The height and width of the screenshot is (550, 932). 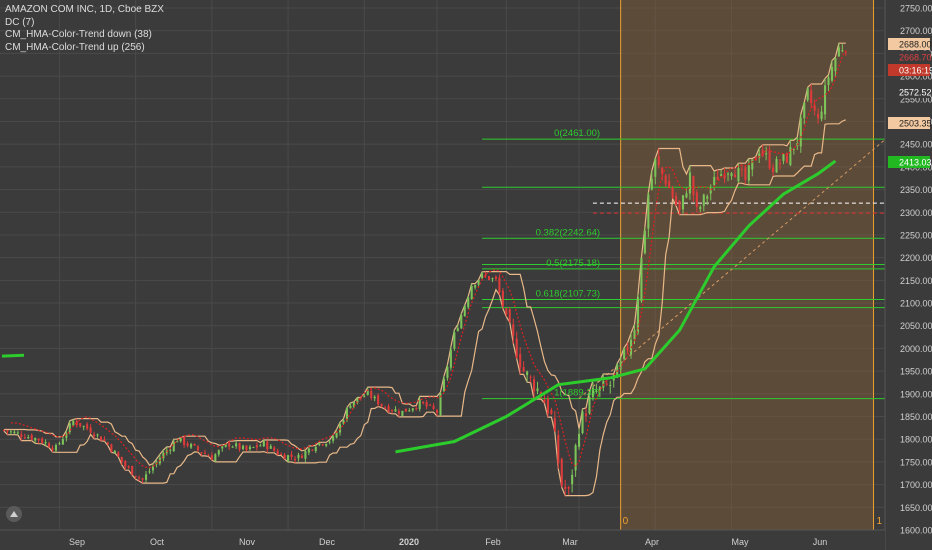 I want to click on fib-label: 0.5(2175.18), so click(x=573, y=263).